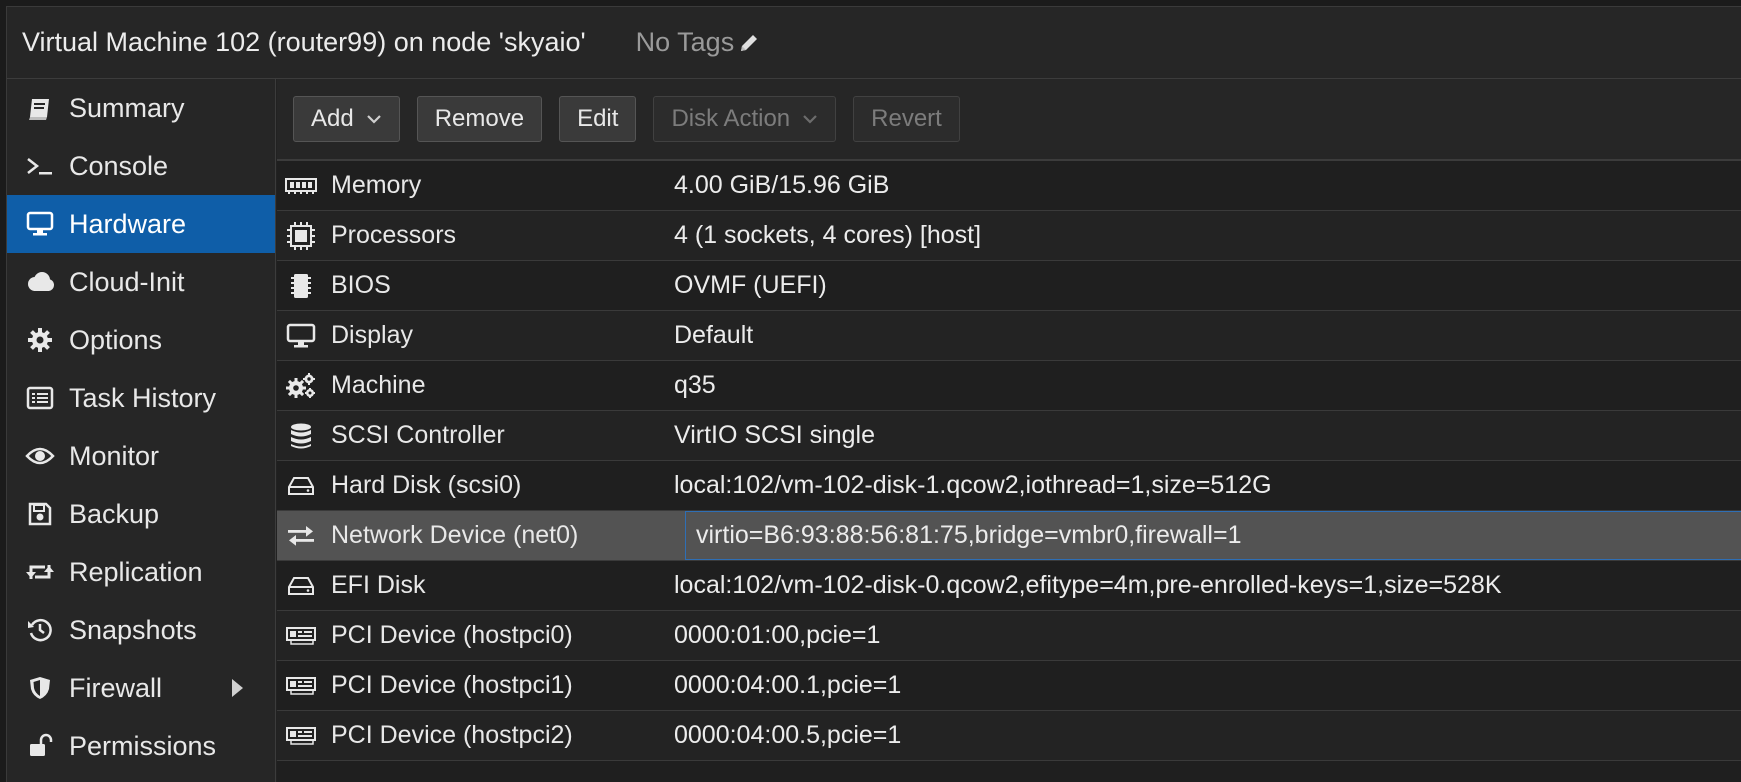 Image resolution: width=1741 pixels, height=782 pixels. I want to click on sidebar-item-monitor: Monitor, so click(141, 456).